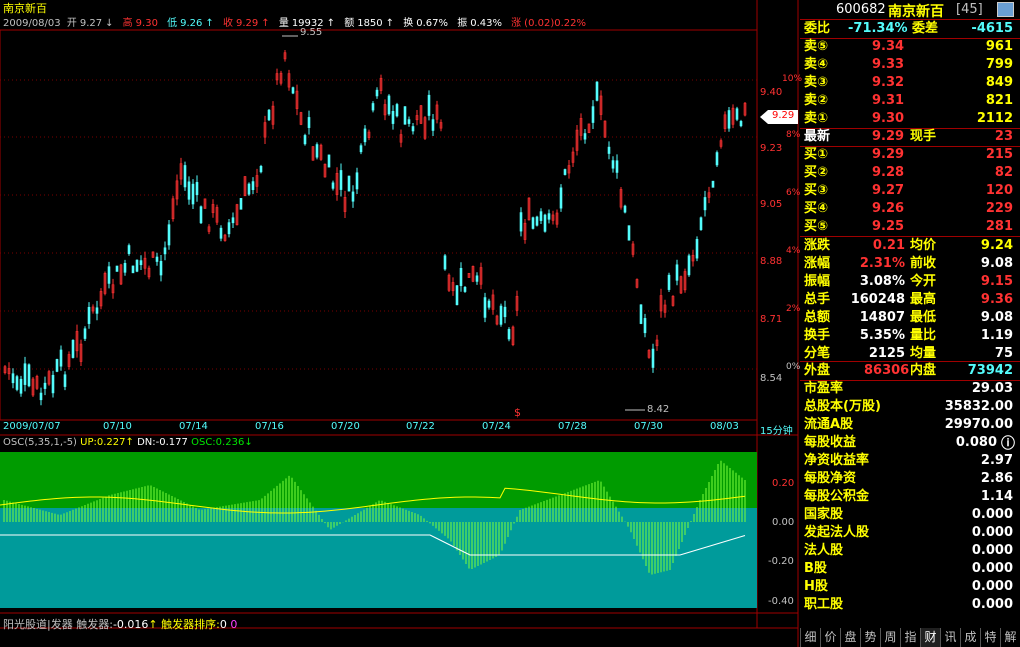 The width and height of the screenshot is (1020, 647). What do you see at coordinates (990, 637) in the screenshot?
I see `tab-9: 特` at bounding box center [990, 637].